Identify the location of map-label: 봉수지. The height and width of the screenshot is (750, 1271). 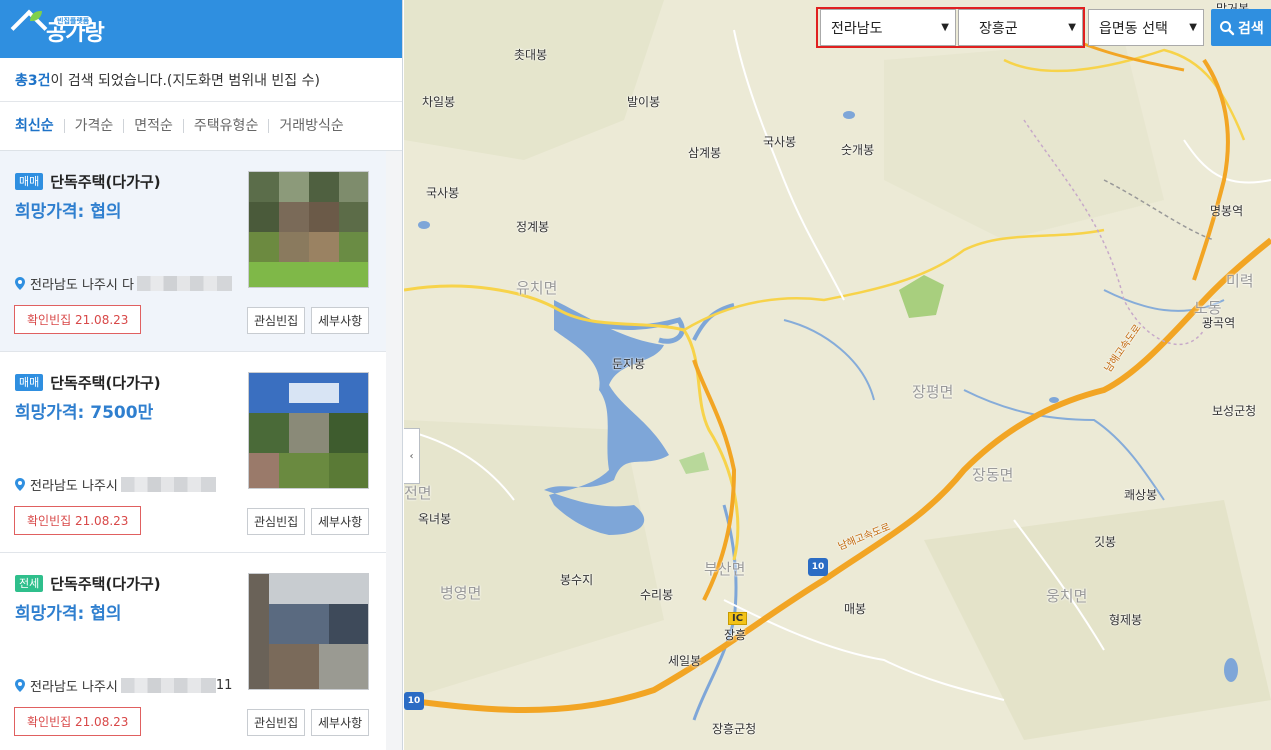
(577, 580).